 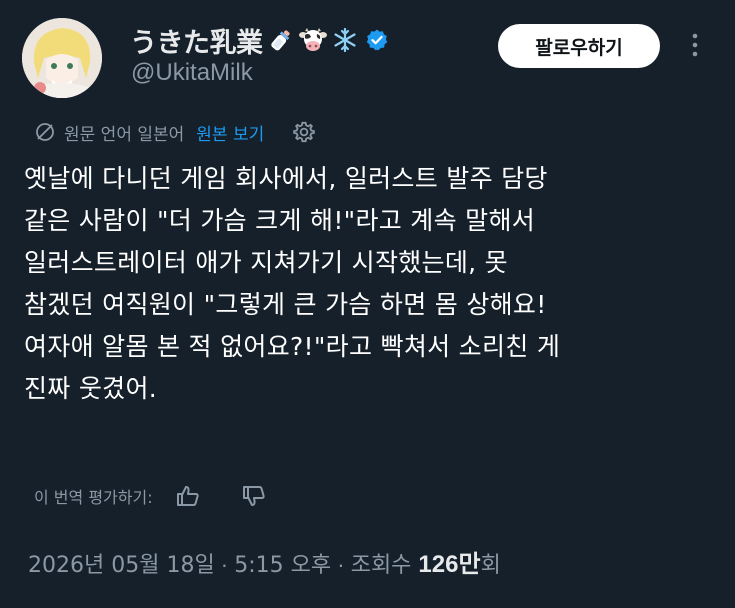 I want to click on author-handle: @UkitaMilk, so click(x=192, y=73).